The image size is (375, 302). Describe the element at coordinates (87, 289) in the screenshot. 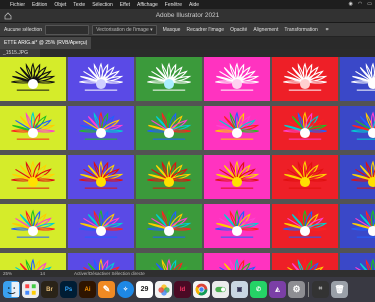

I see `illustrator-icon: Ai` at that location.